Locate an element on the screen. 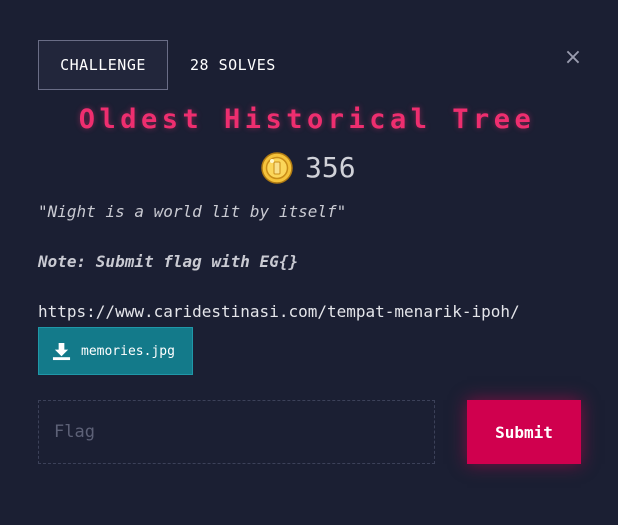 This screenshot has width=618, height=525. submit-button: Submit is located at coordinates (524, 432).